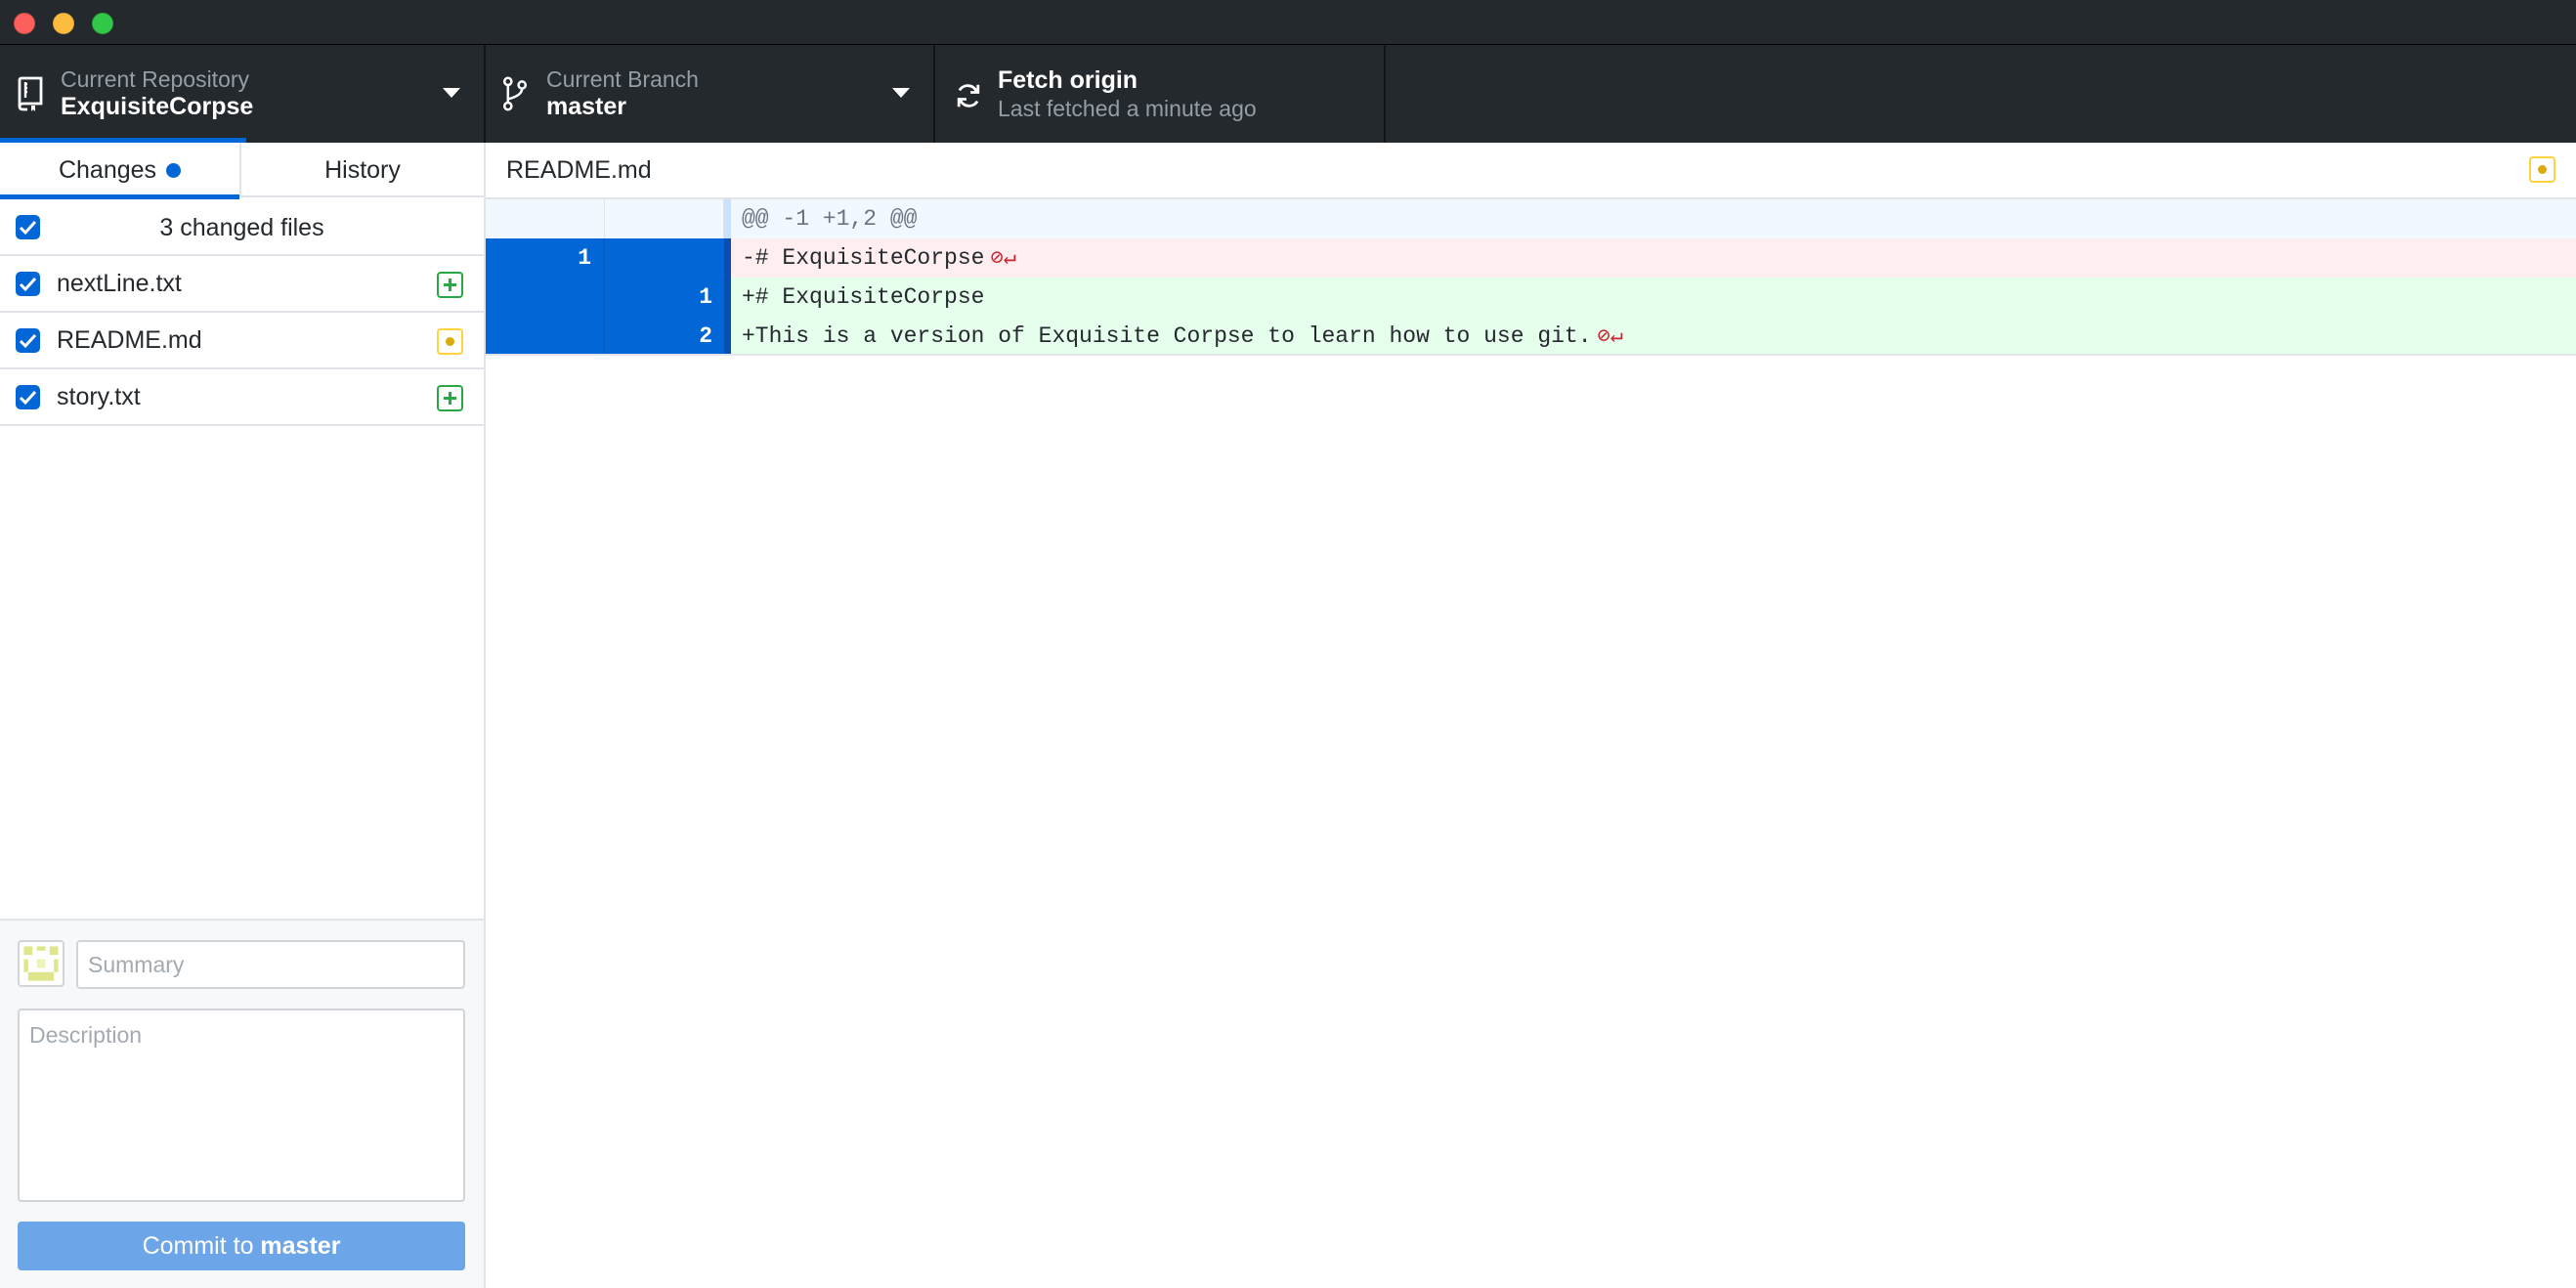 Image resolution: width=2576 pixels, height=1288 pixels. Describe the element at coordinates (1531, 298) in the screenshot. I see `diff-line-added: 1 +# ExquisiteCorpse` at that location.